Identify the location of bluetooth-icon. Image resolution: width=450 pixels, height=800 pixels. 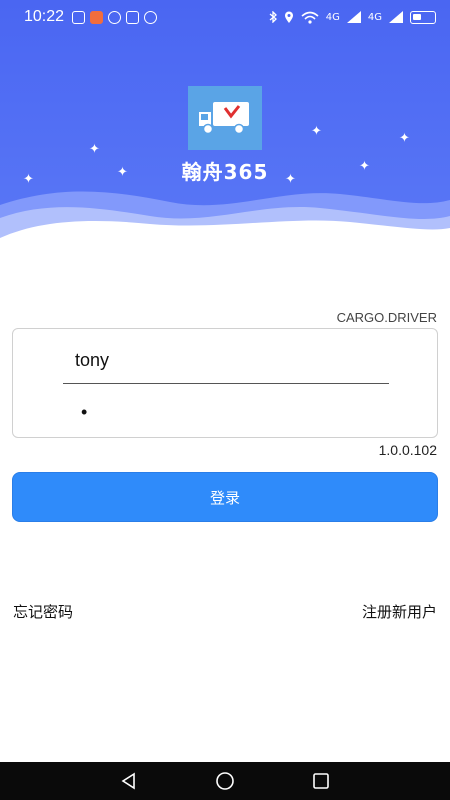
(273, 17).